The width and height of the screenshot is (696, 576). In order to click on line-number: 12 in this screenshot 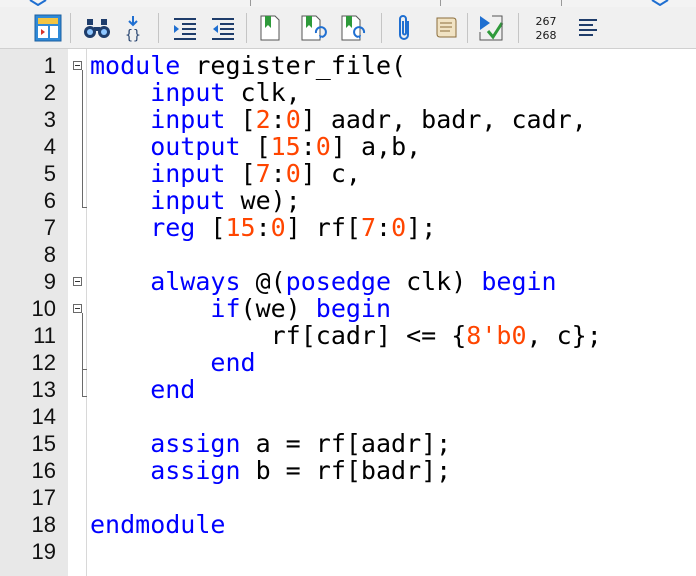, I will do `click(43, 362)`.